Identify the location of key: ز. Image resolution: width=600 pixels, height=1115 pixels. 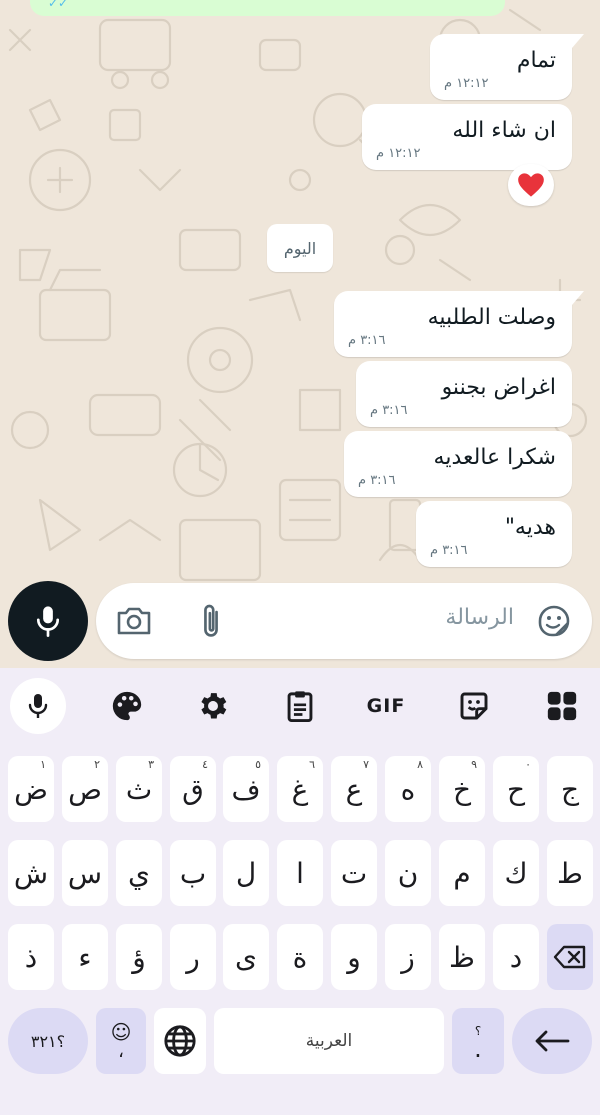
(408, 957).